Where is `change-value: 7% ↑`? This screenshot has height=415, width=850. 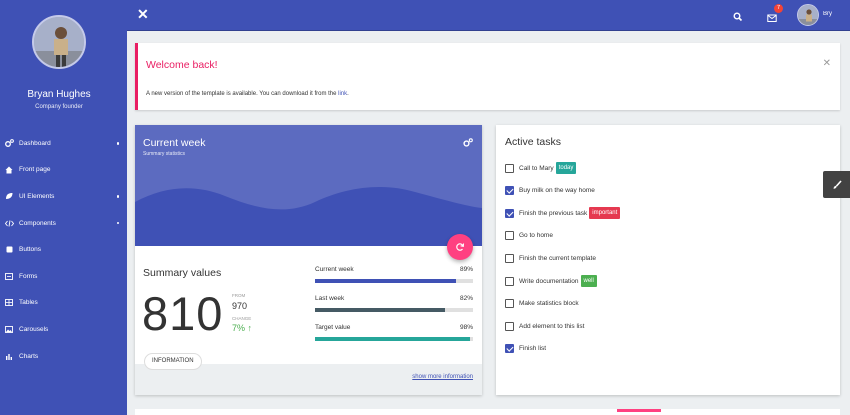
change-value: 7% ↑ is located at coordinates (242, 328).